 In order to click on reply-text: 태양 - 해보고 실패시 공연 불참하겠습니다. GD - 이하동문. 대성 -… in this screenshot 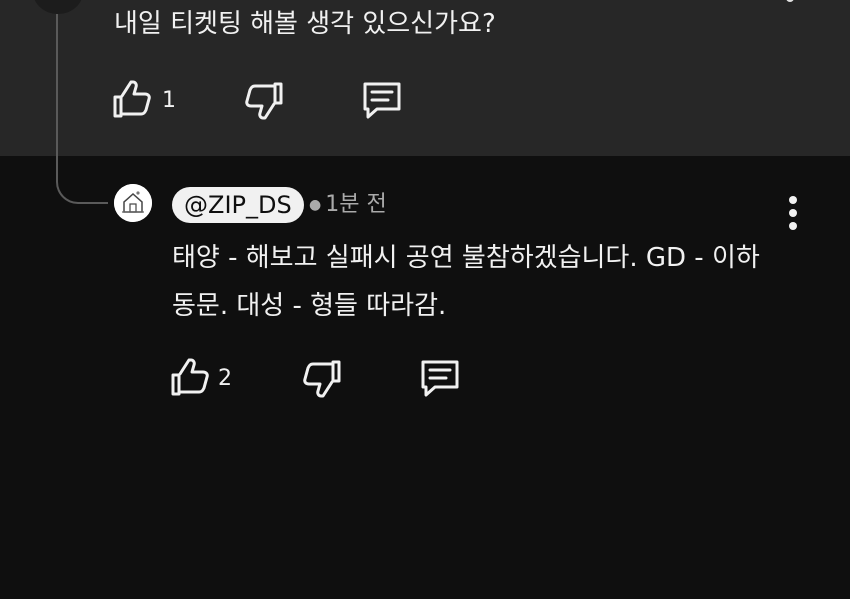, I will do `click(466, 282)`.